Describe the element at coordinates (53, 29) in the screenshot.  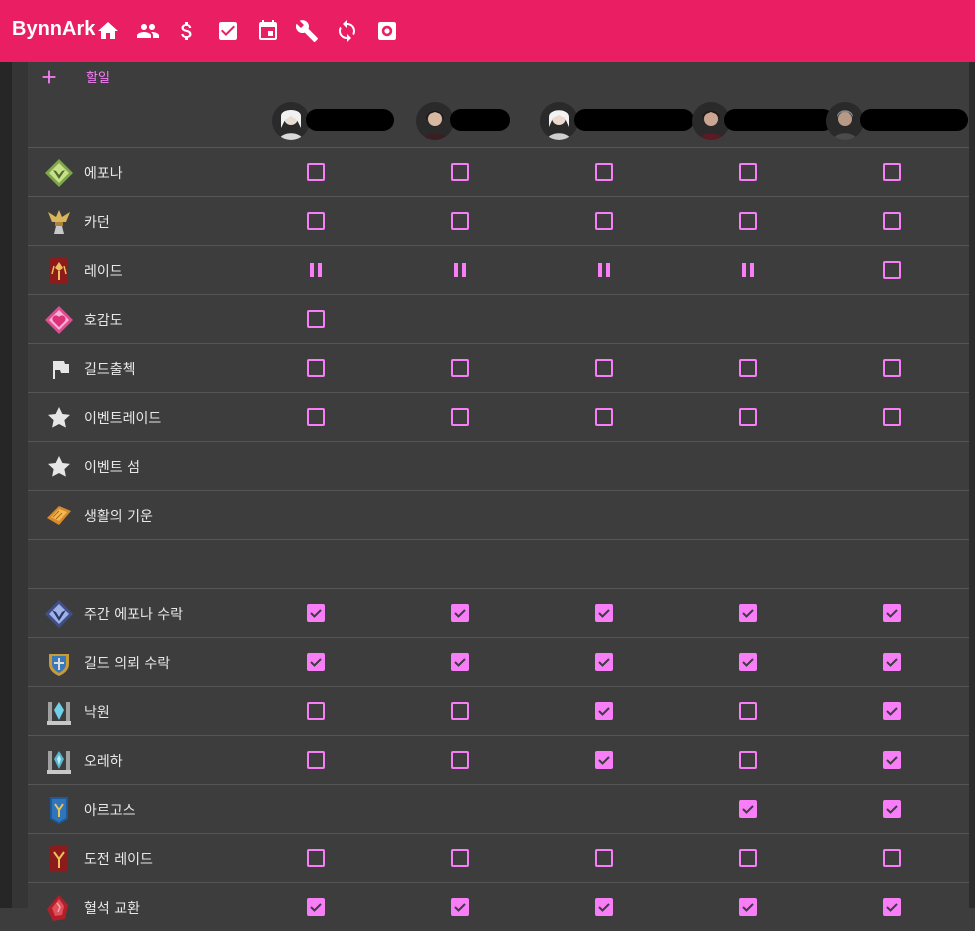
I see `app-title: BynnArk` at that location.